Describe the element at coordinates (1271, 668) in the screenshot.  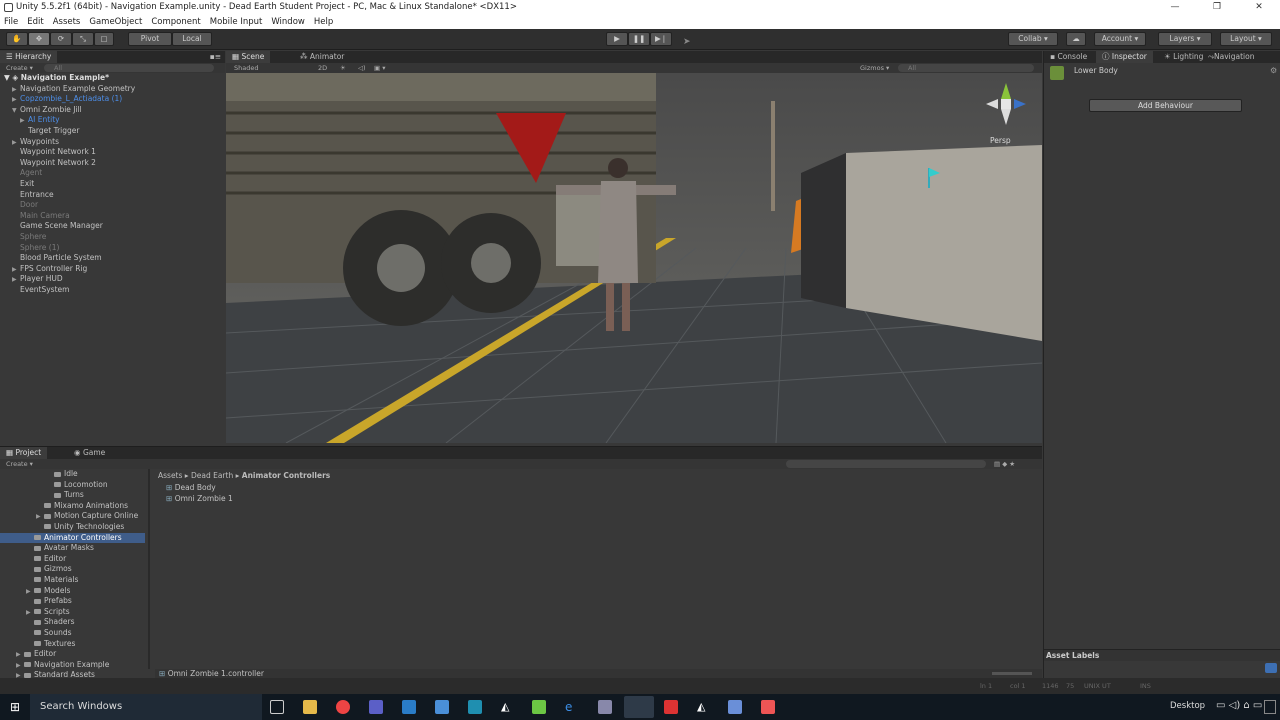
I see `label-tag-icon` at that location.